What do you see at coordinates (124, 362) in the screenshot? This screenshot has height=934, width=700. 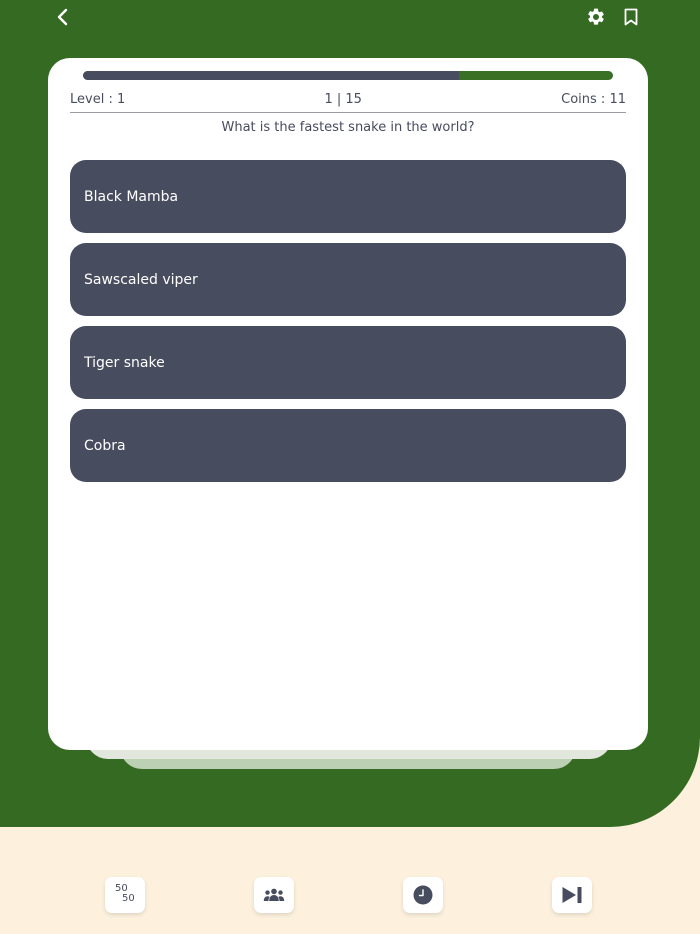 I see `answer-option-label: Tiger snake` at bounding box center [124, 362].